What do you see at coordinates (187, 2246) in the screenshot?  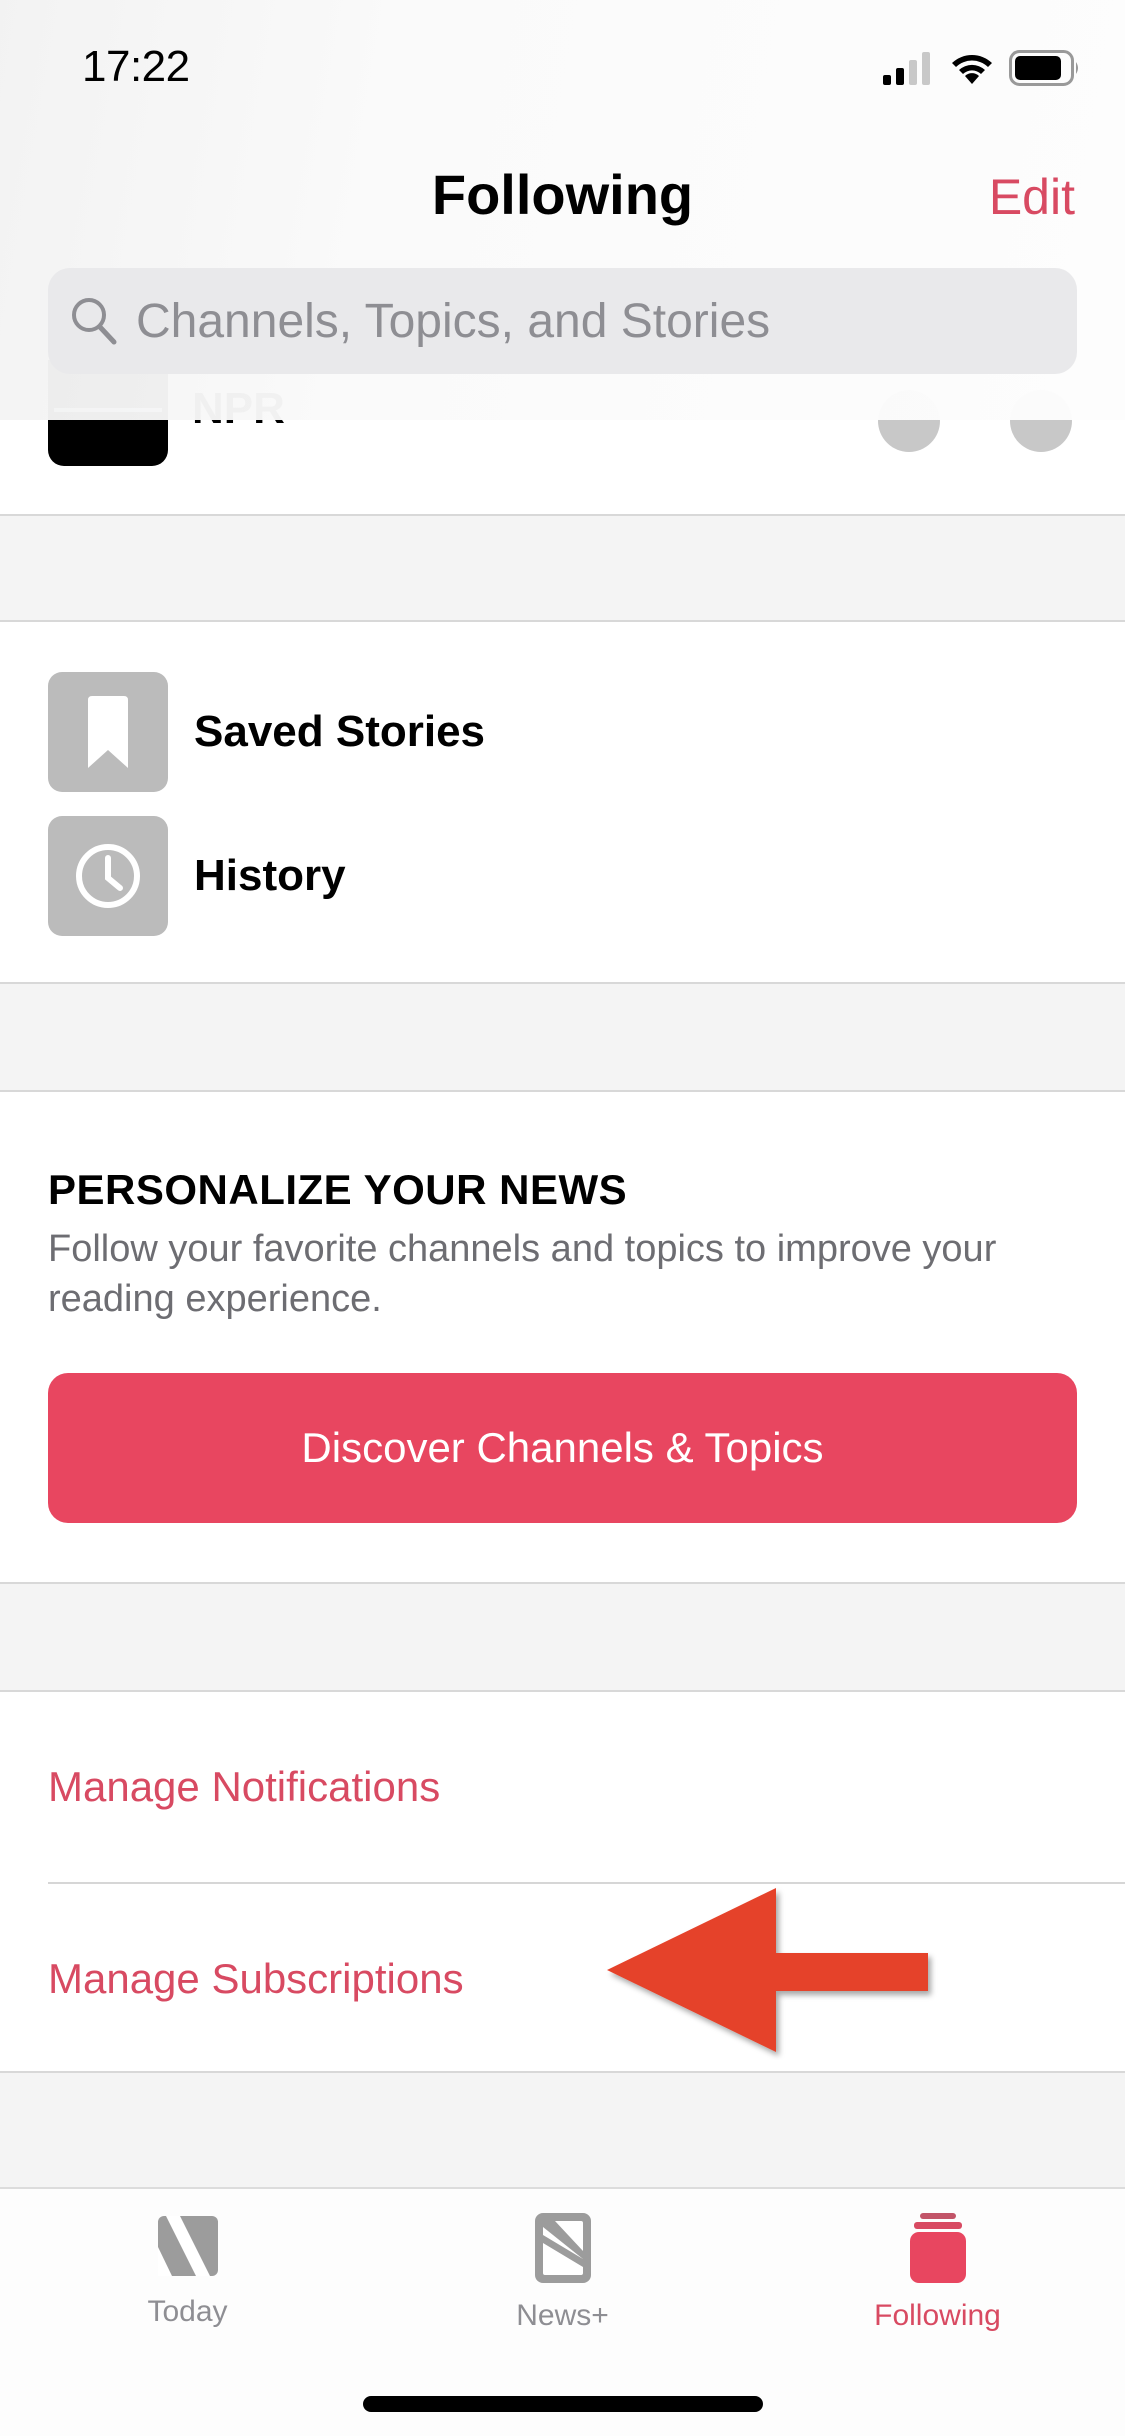 I see `today-icon` at bounding box center [187, 2246].